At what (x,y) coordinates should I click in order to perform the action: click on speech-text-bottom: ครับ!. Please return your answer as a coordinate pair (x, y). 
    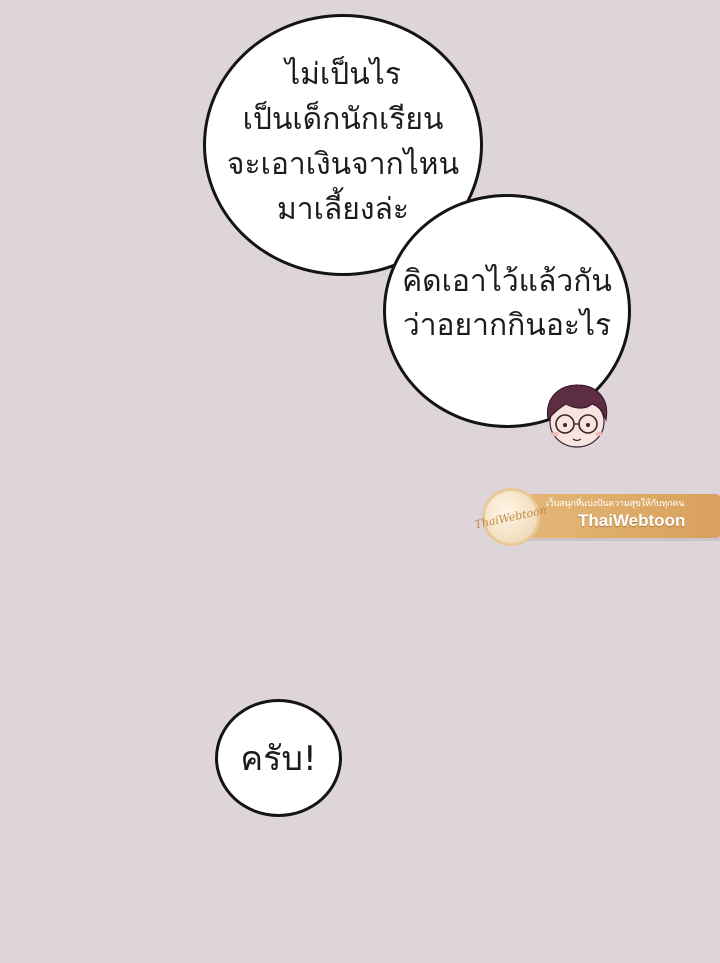
    Looking at the image, I should click on (278, 759).